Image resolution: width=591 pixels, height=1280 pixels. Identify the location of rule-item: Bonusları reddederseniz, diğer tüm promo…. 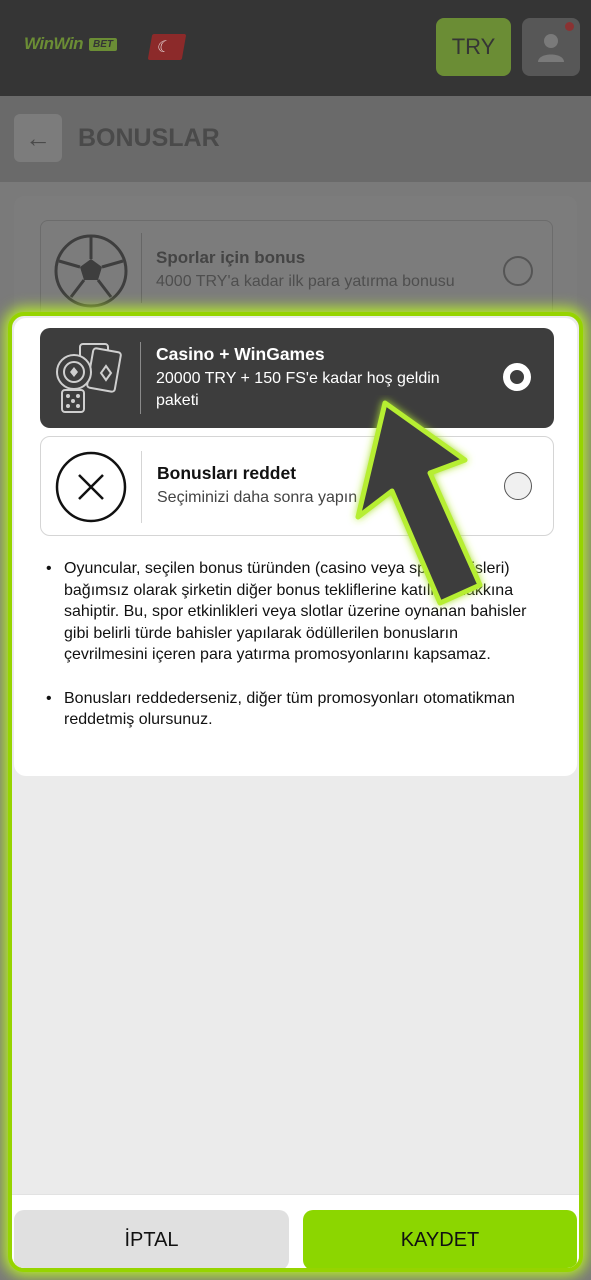
(294, 709).